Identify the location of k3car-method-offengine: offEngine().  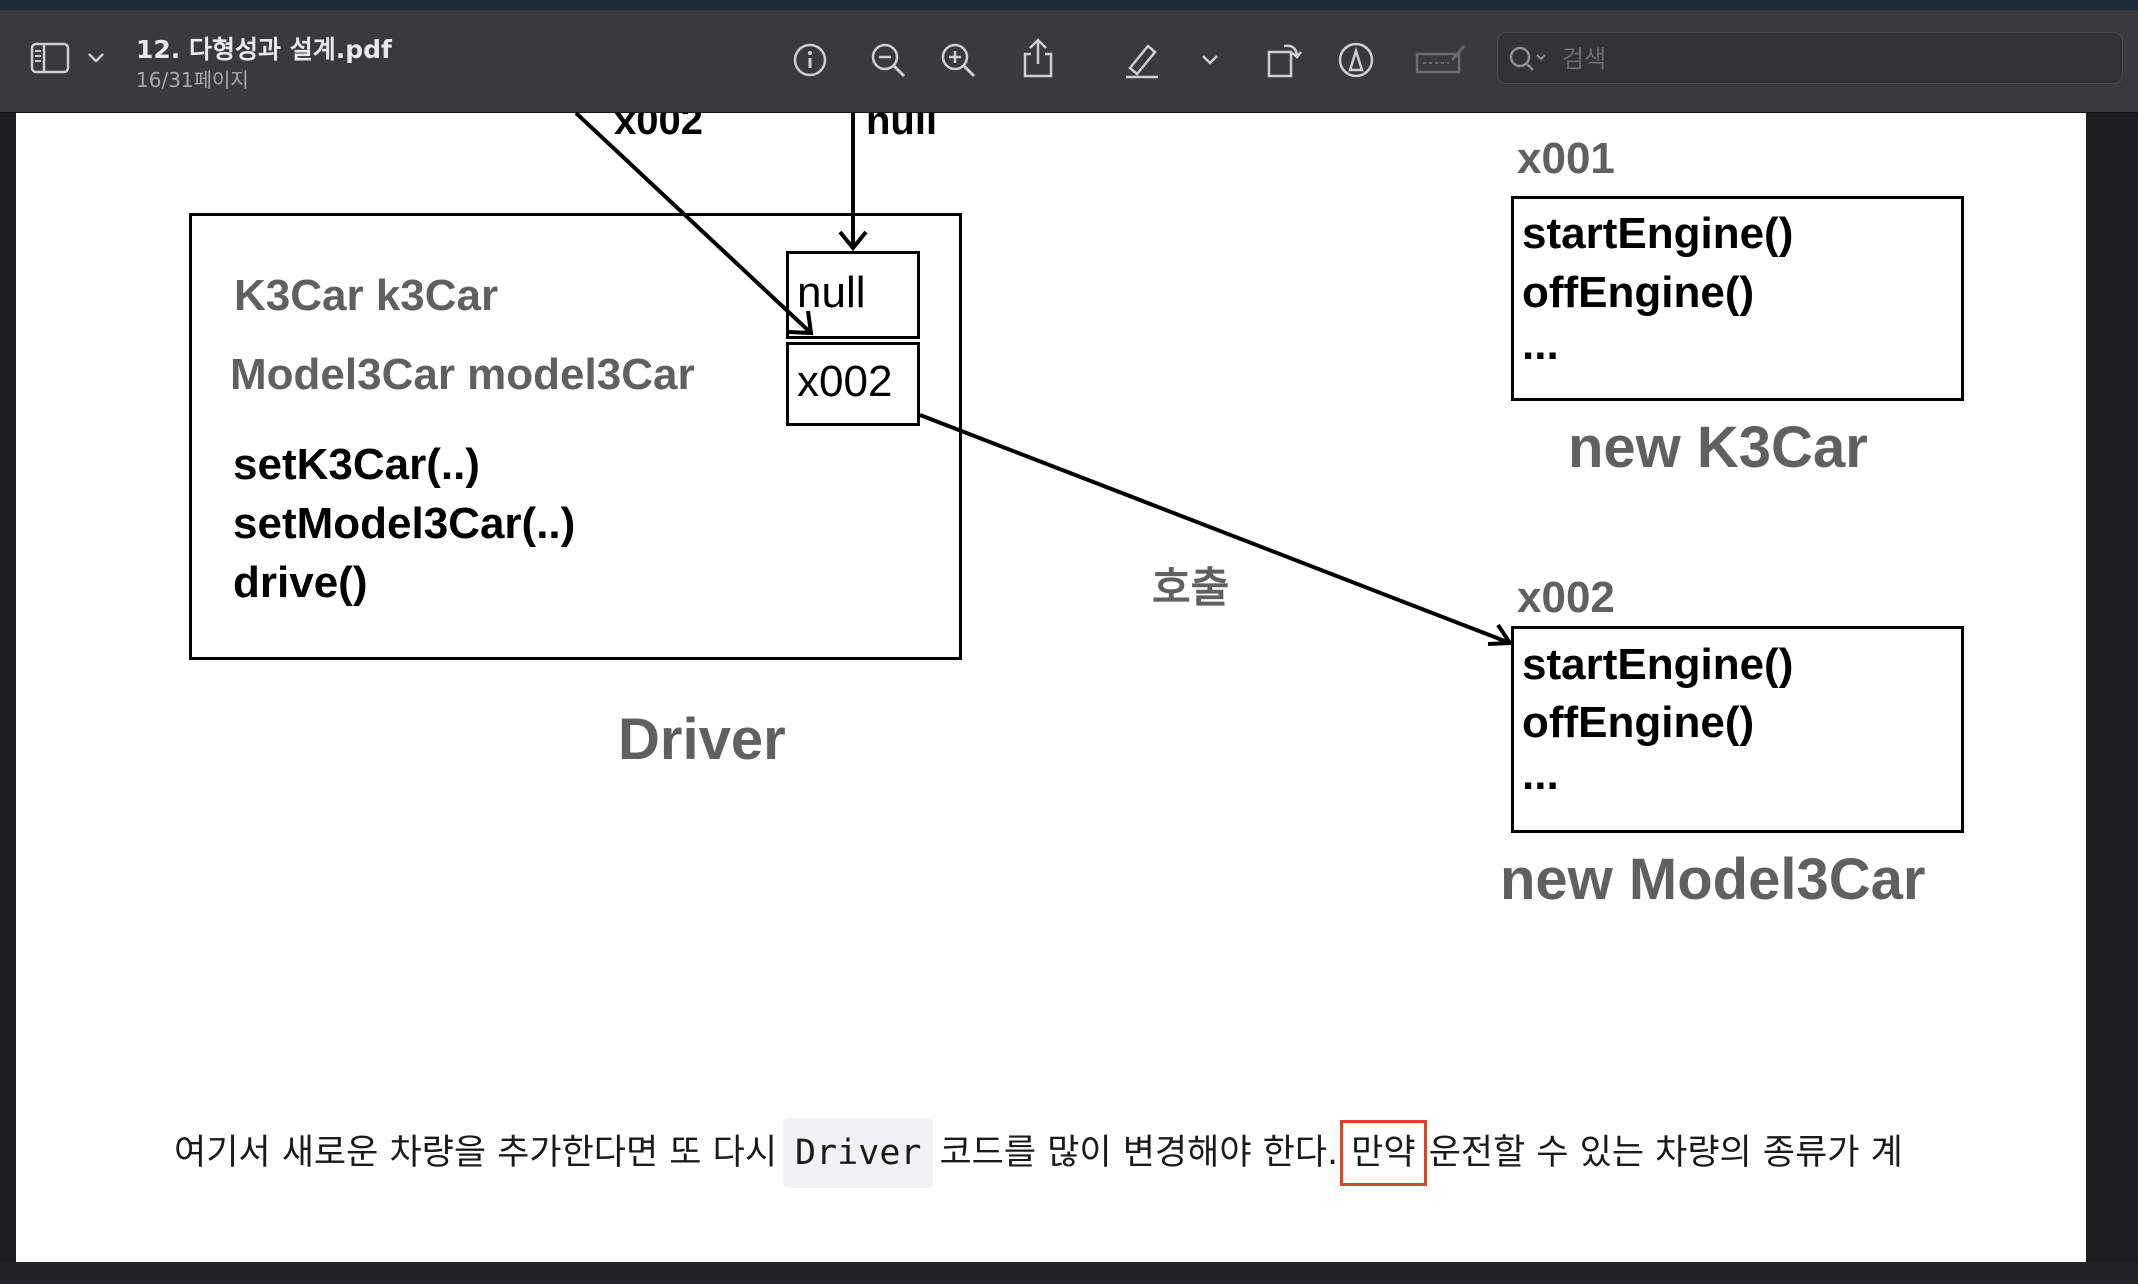
(1638, 292).